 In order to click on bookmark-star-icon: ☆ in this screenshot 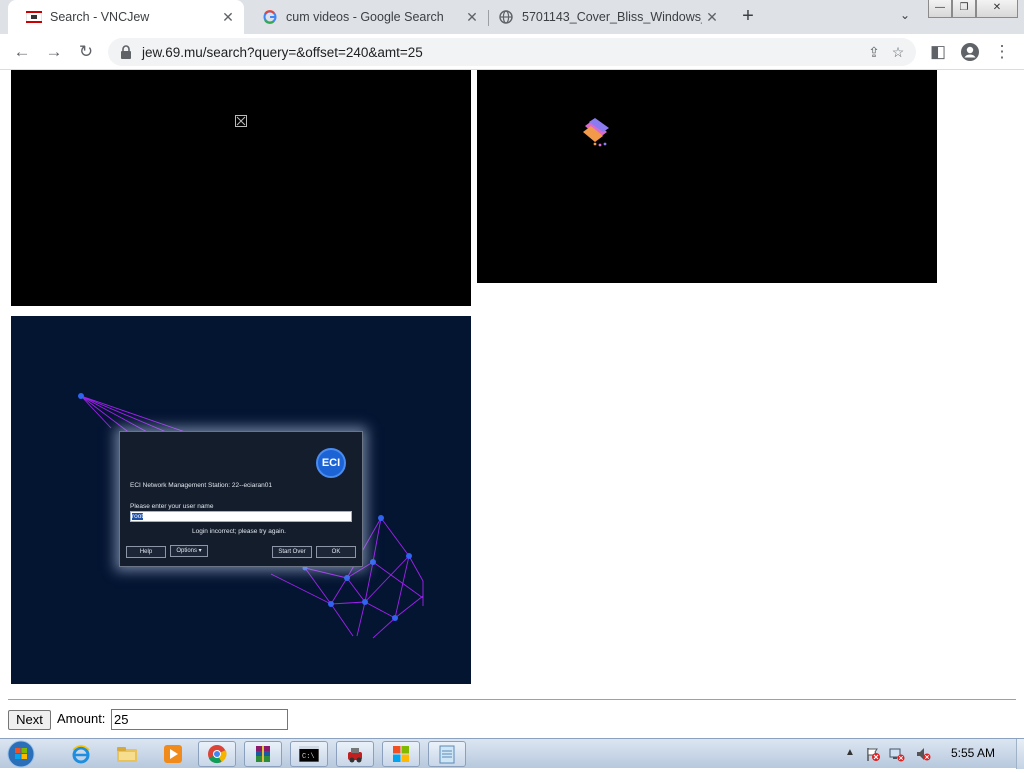, I will do `click(898, 52)`.